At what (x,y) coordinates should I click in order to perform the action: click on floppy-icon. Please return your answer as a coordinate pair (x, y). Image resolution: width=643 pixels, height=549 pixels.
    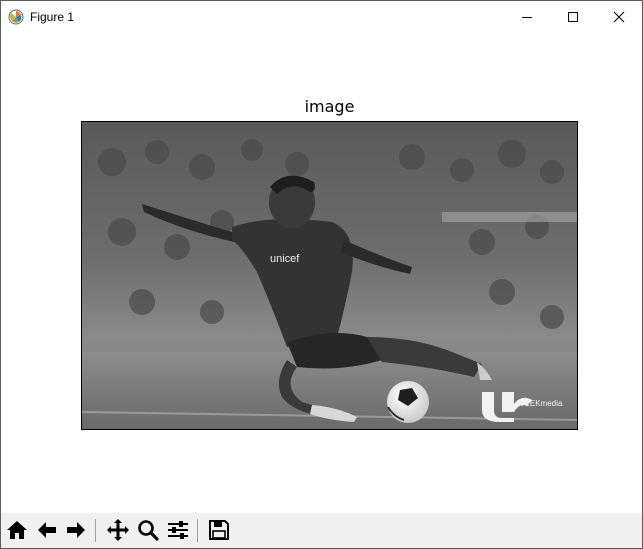
    Looking at the image, I should click on (219, 530).